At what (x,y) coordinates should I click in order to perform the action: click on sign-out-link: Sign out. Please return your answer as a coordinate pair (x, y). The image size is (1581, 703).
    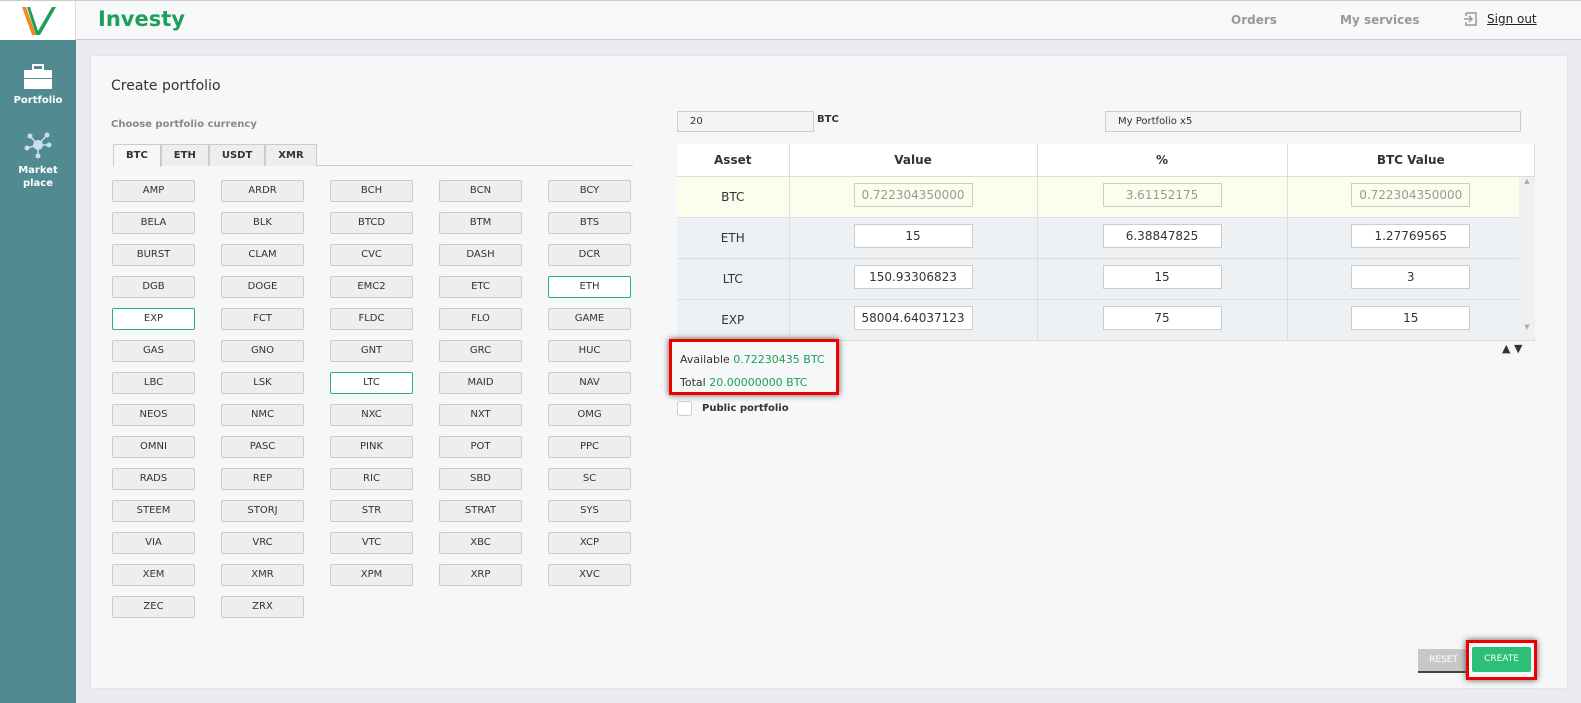
    Looking at the image, I should click on (1500, 19).